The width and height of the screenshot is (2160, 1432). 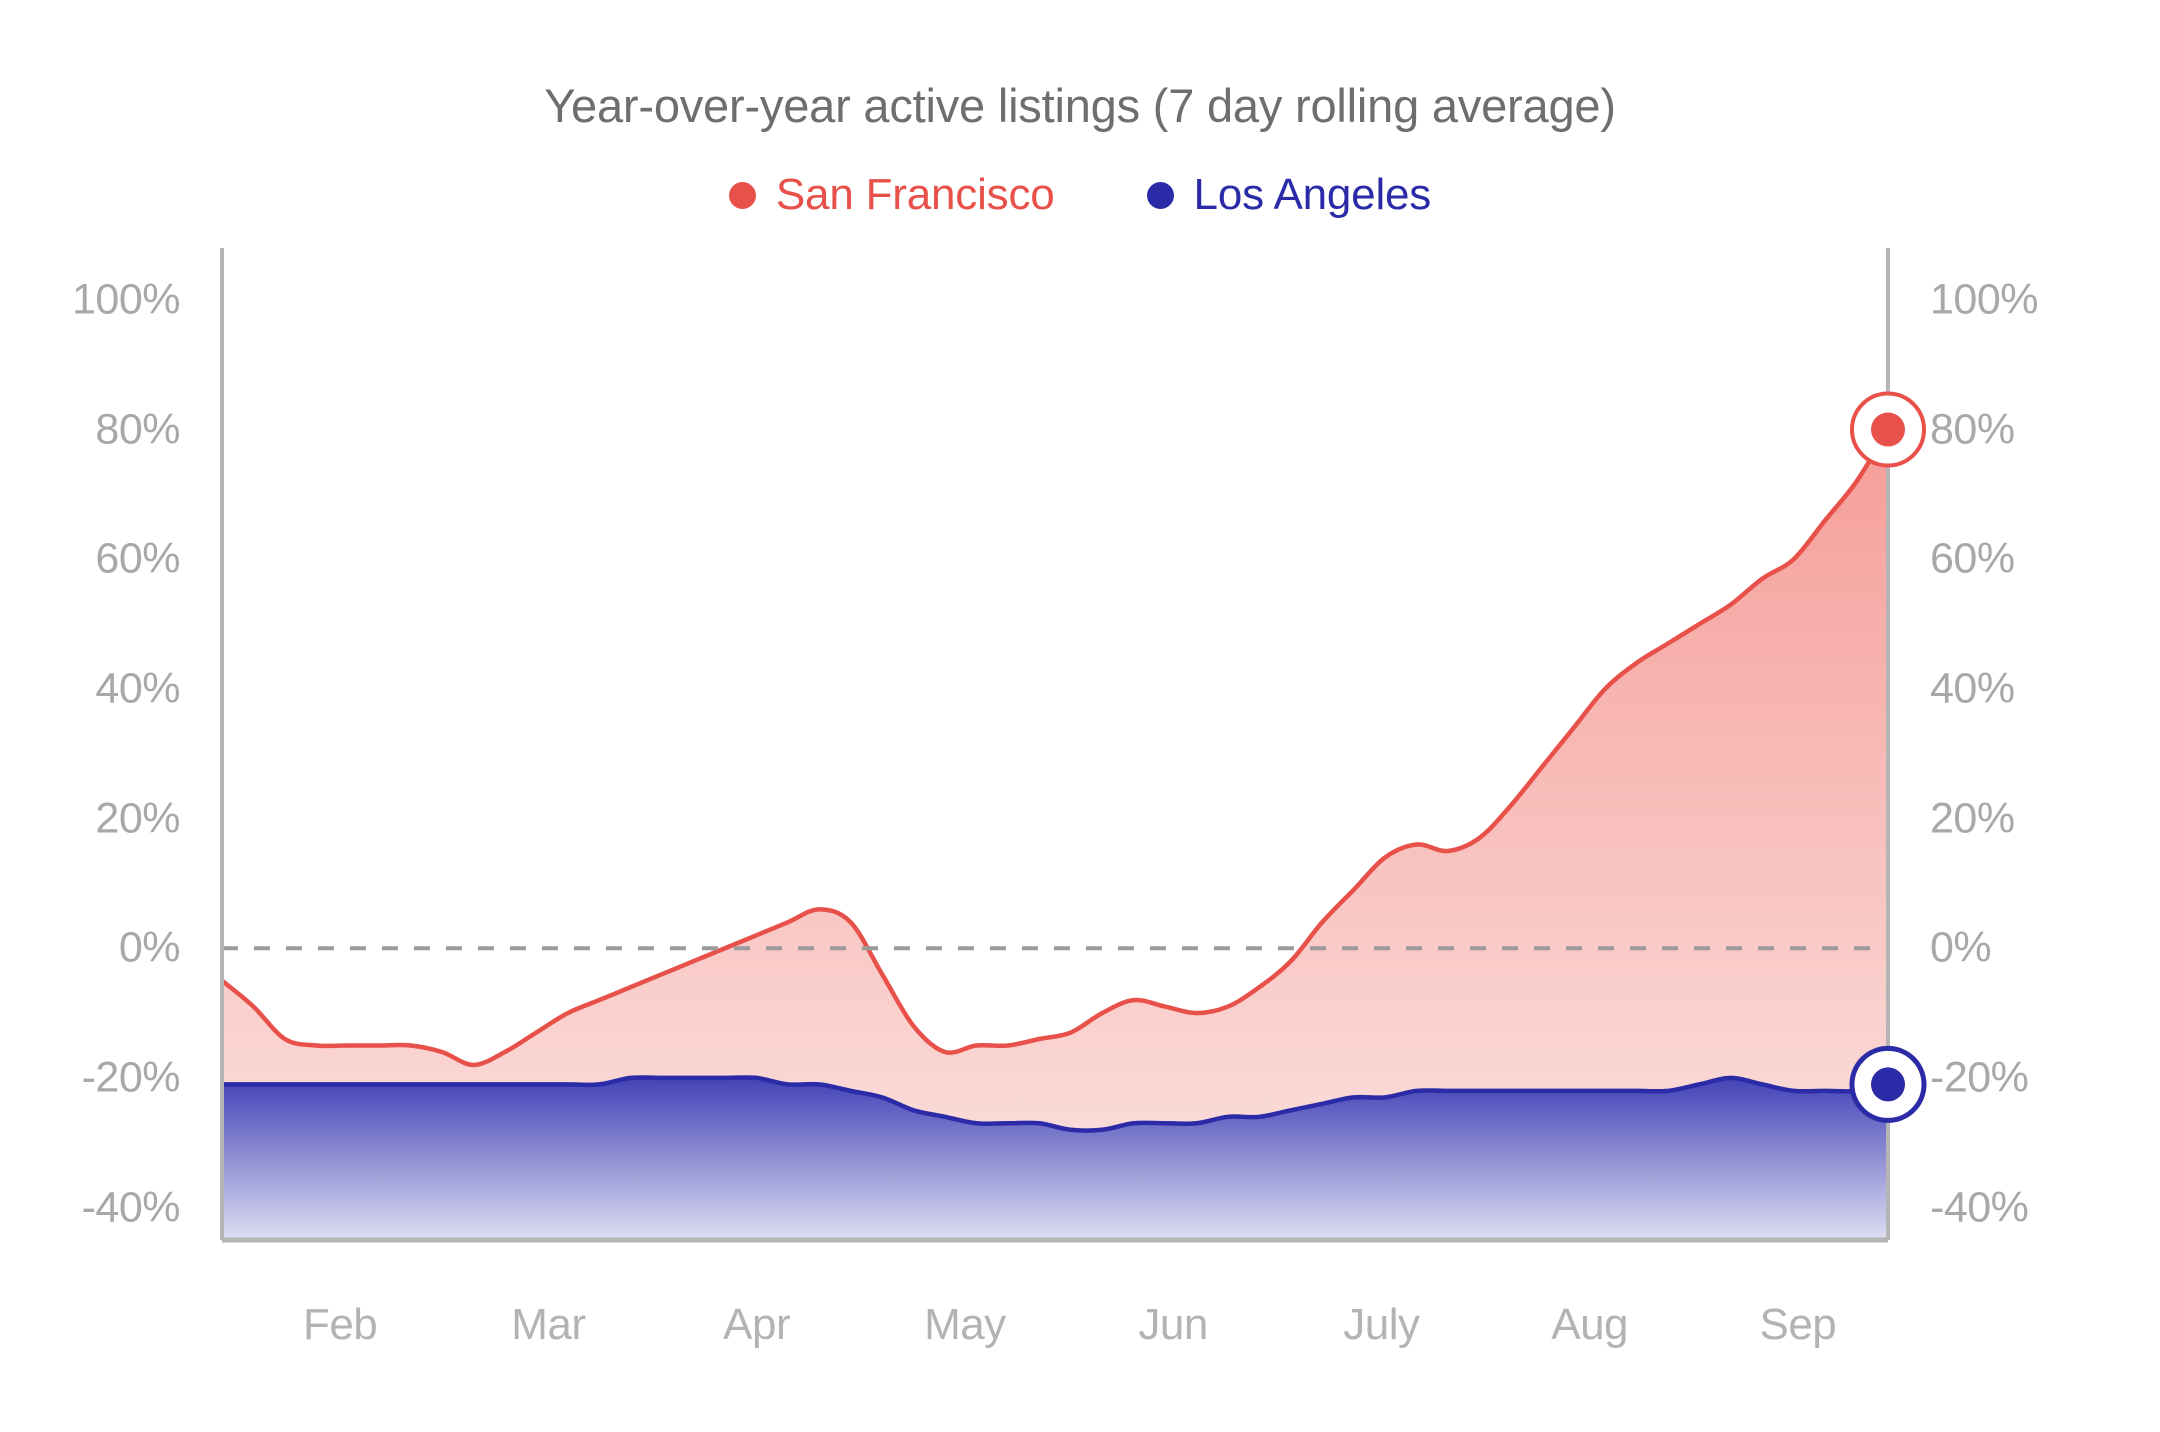 I want to click on x-axis-tick-label: Apr, so click(x=757, y=1324).